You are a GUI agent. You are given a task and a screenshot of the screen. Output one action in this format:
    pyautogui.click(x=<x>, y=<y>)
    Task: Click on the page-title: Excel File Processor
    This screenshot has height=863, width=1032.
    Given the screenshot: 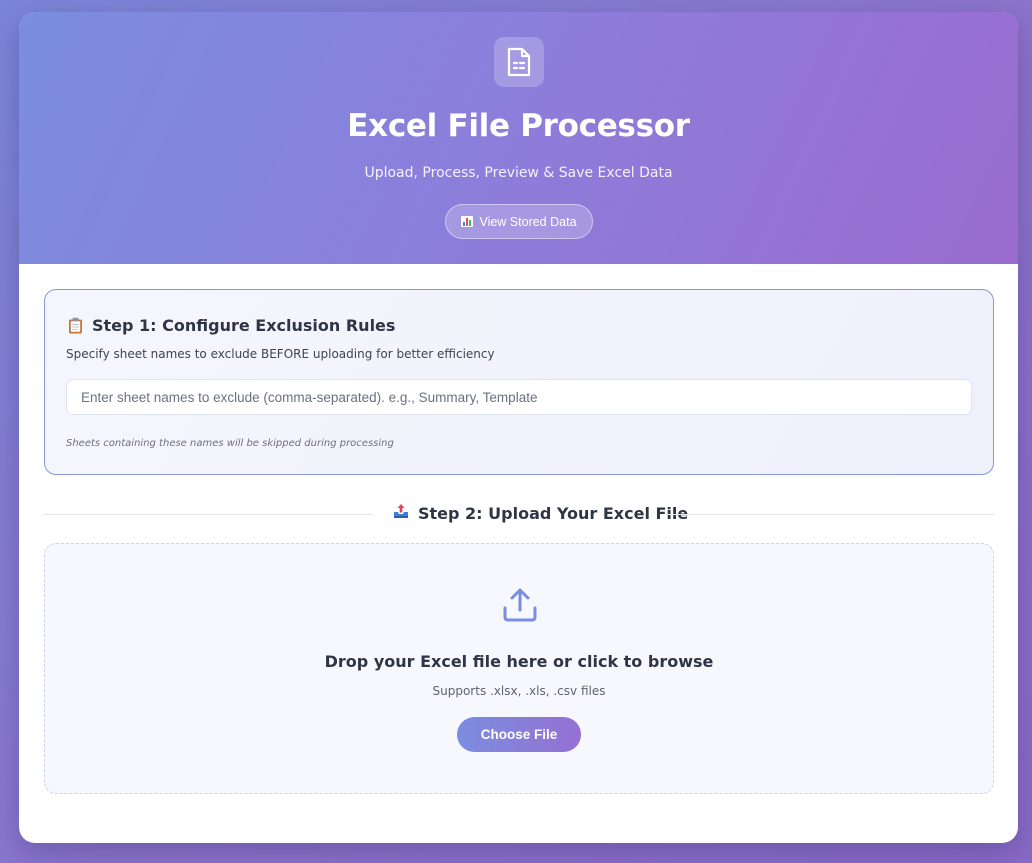 What is the action you would take?
    pyautogui.click(x=518, y=126)
    